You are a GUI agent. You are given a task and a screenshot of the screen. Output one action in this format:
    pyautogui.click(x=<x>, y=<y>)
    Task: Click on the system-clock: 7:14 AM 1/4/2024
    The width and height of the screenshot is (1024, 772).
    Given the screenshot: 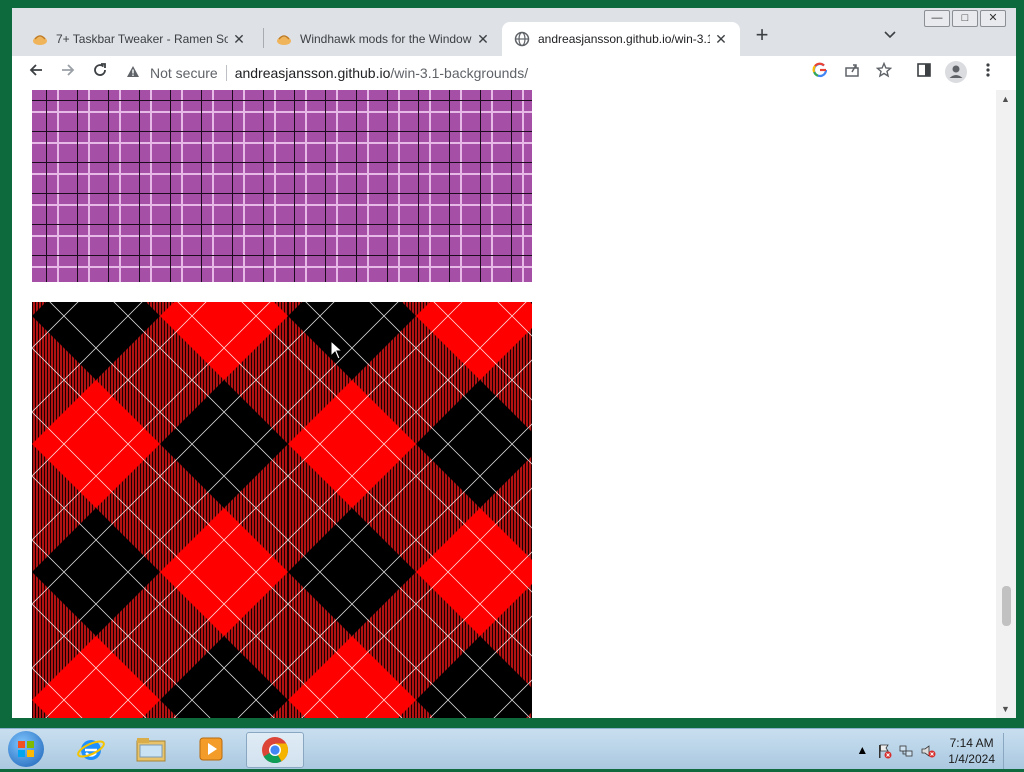 What is the action you would take?
    pyautogui.click(x=971, y=751)
    